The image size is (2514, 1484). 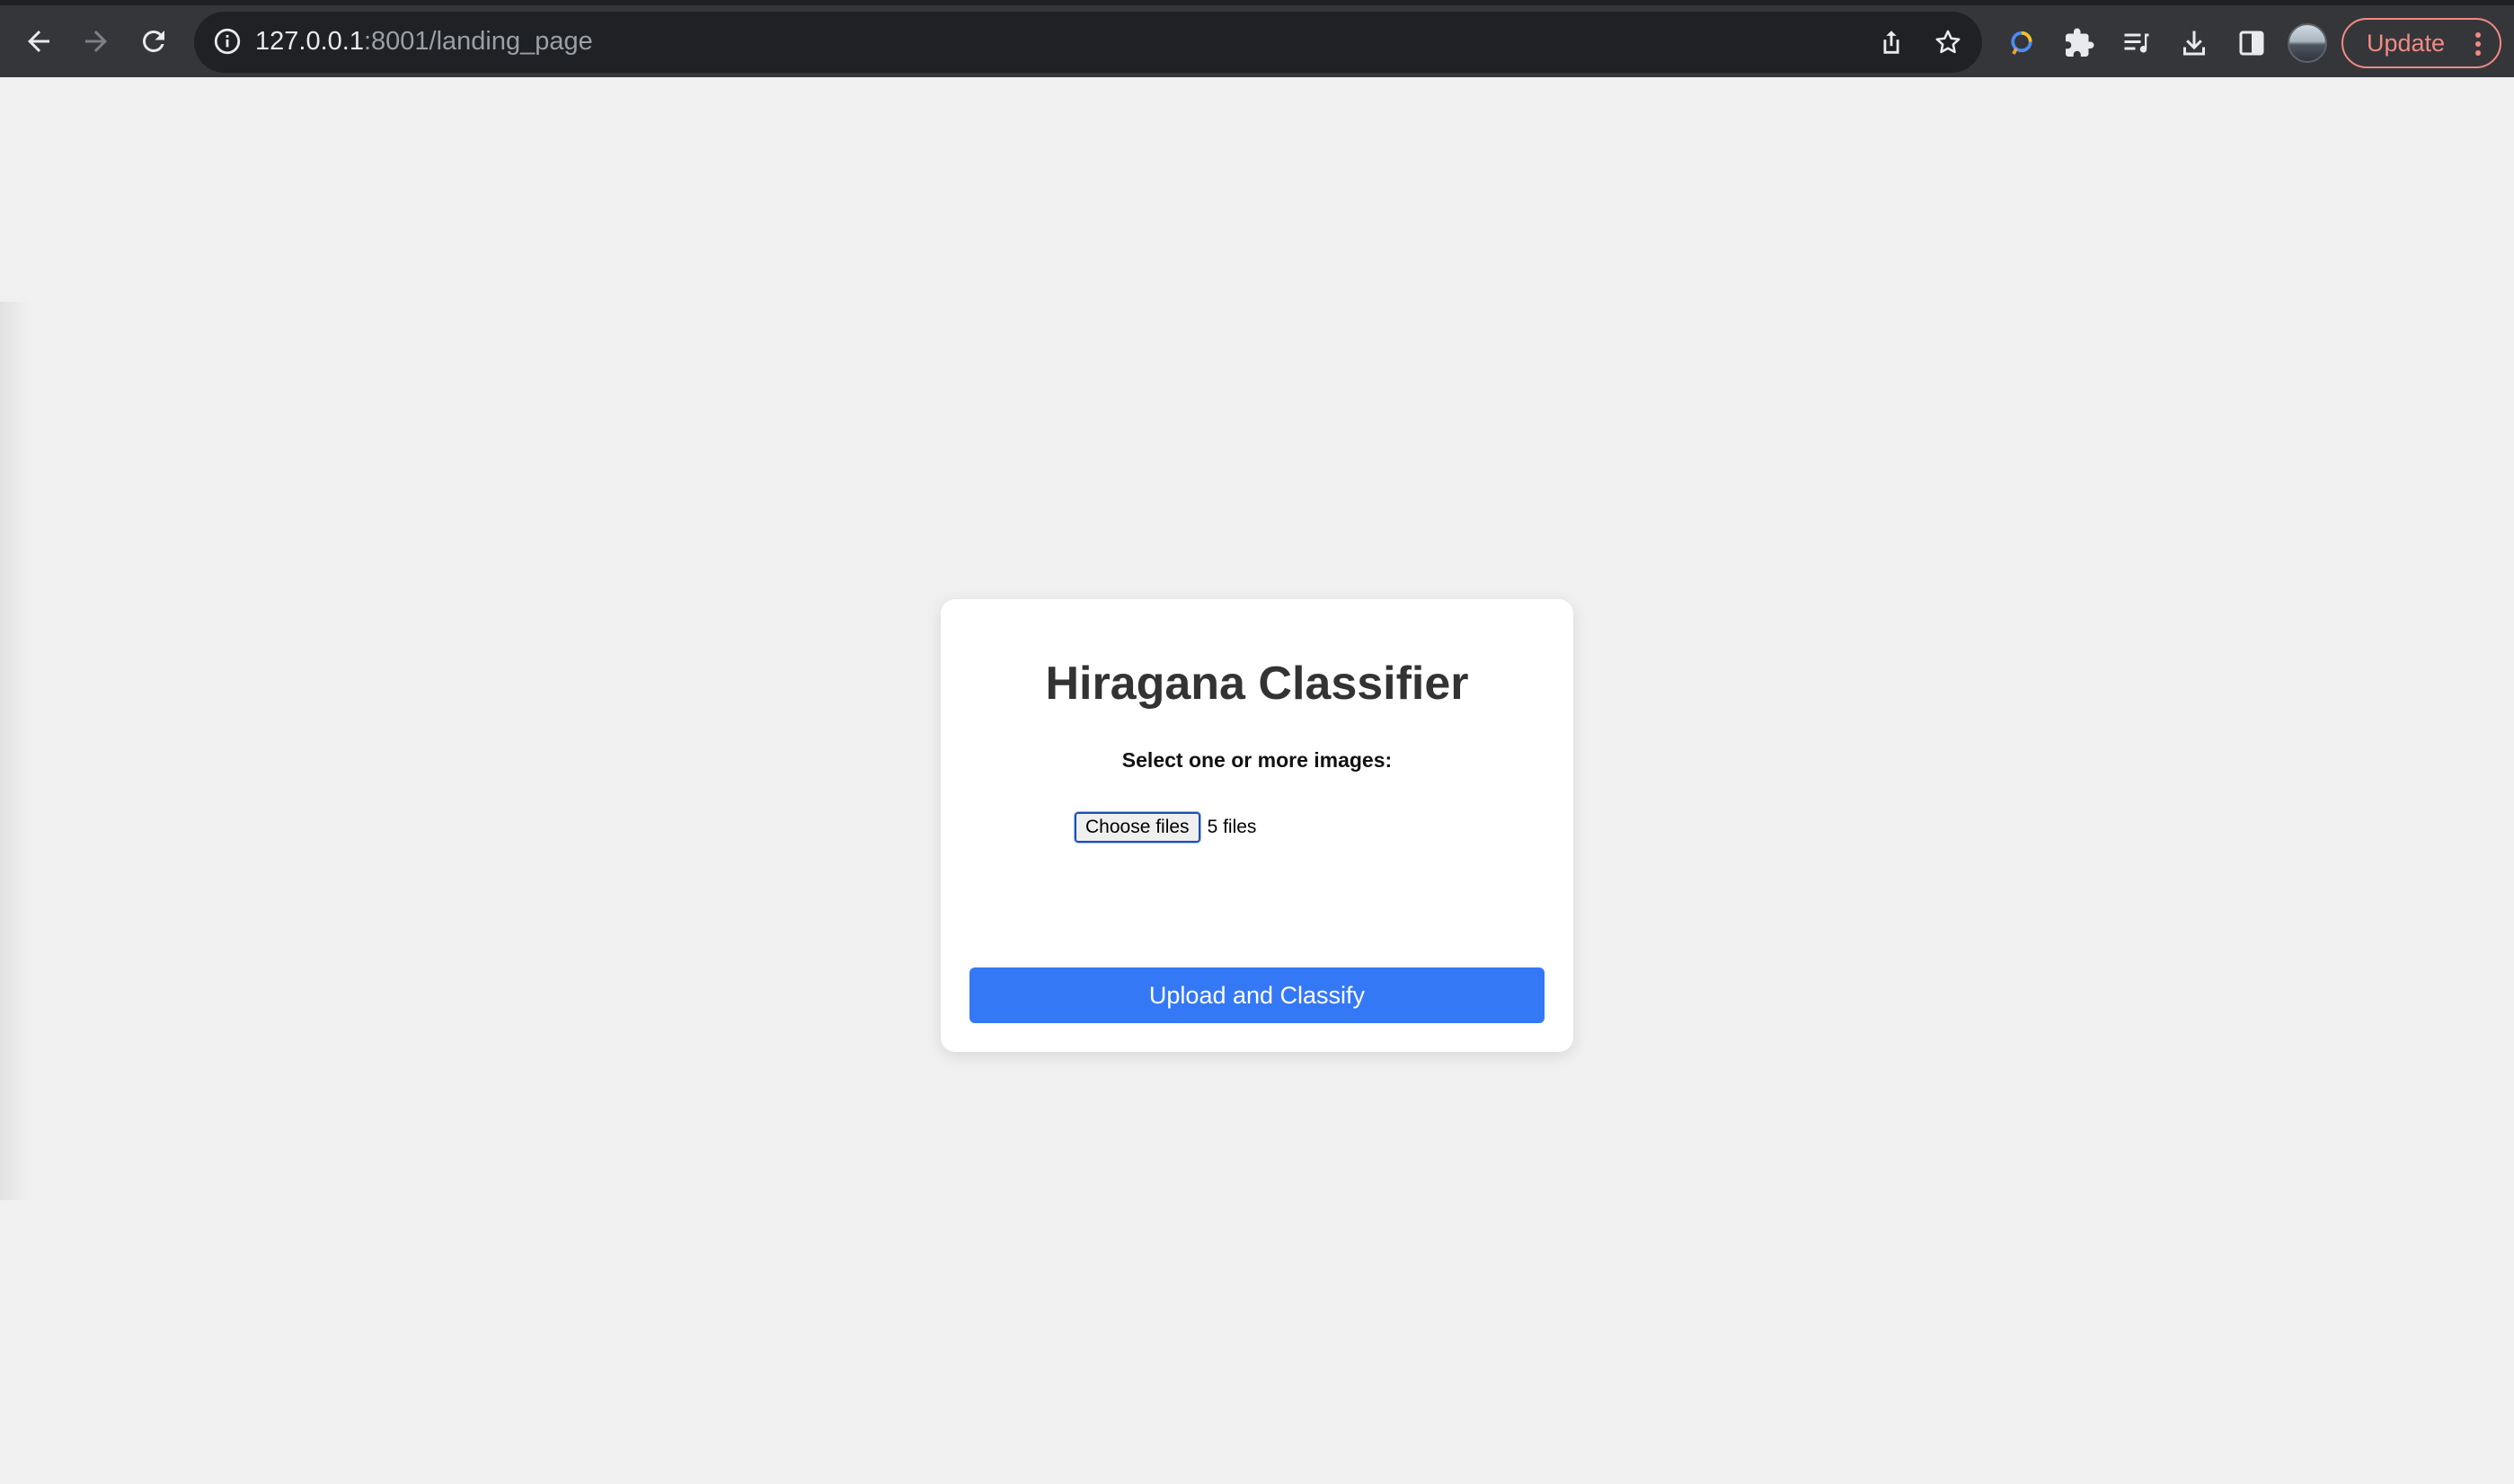 I want to click on avatar, so click(x=2307, y=43).